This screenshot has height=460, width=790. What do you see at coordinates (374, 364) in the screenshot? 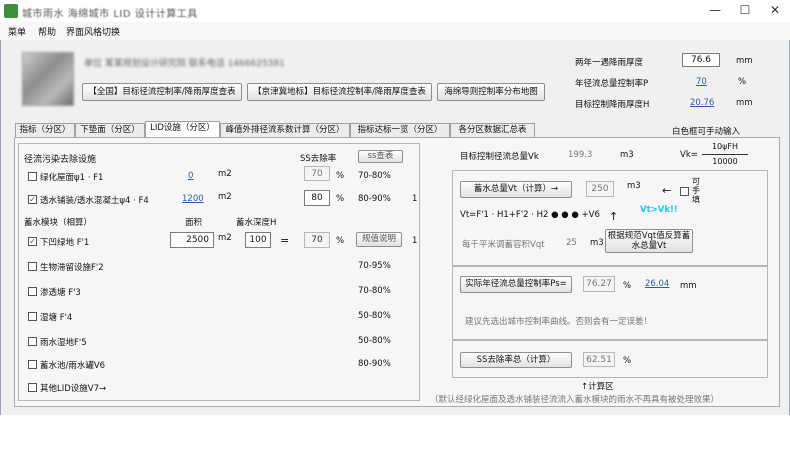
I see `storage-tank-range: 80-90%` at bounding box center [374, 364].